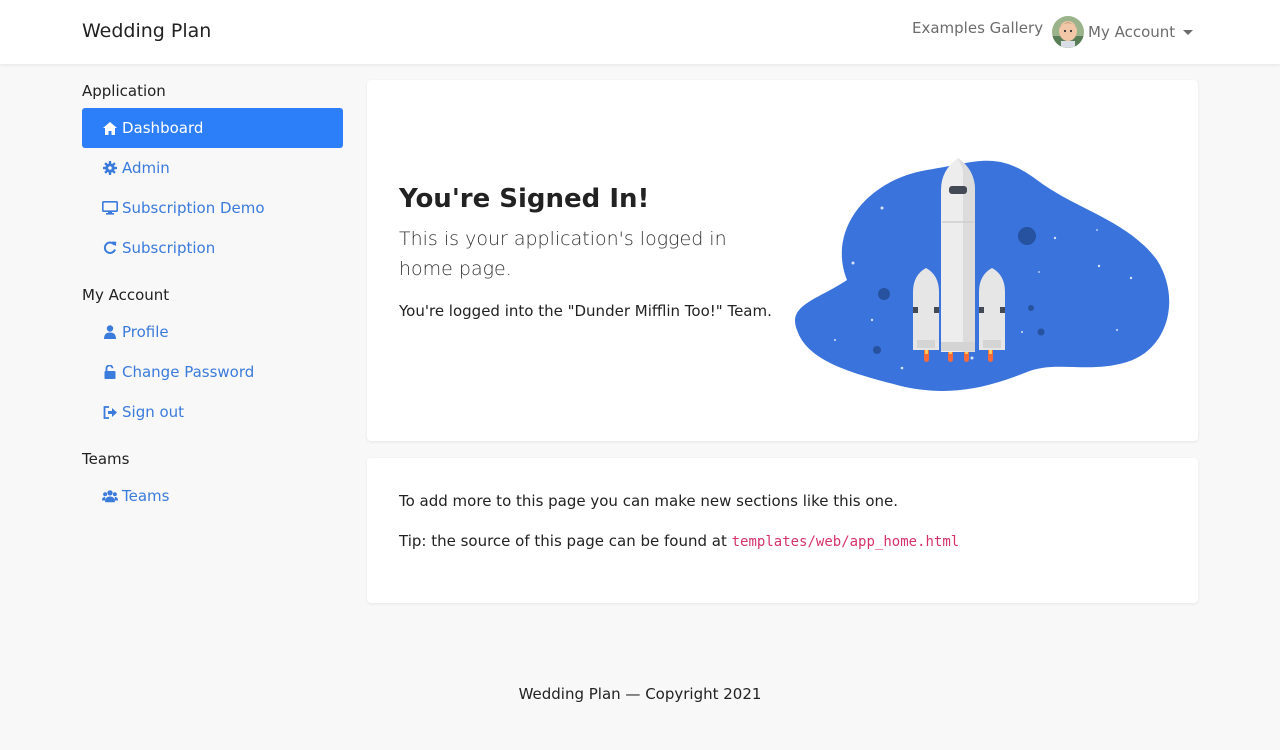  I want to click on sidebar-item-subscription-demo: Subscription Demo, so click(212, 208).